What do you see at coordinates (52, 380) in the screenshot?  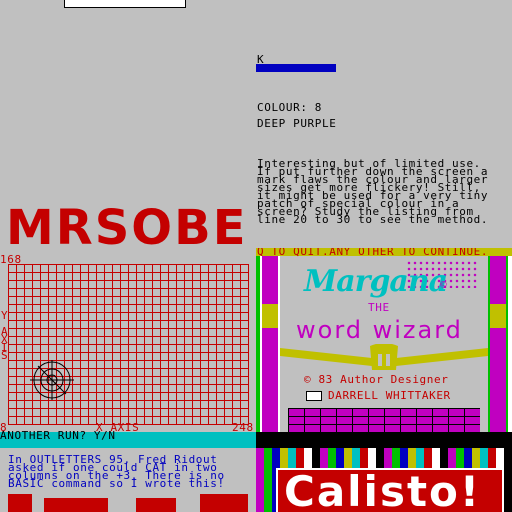 I see `crosshair-cursor-icon` at bounding box center [52, 380].